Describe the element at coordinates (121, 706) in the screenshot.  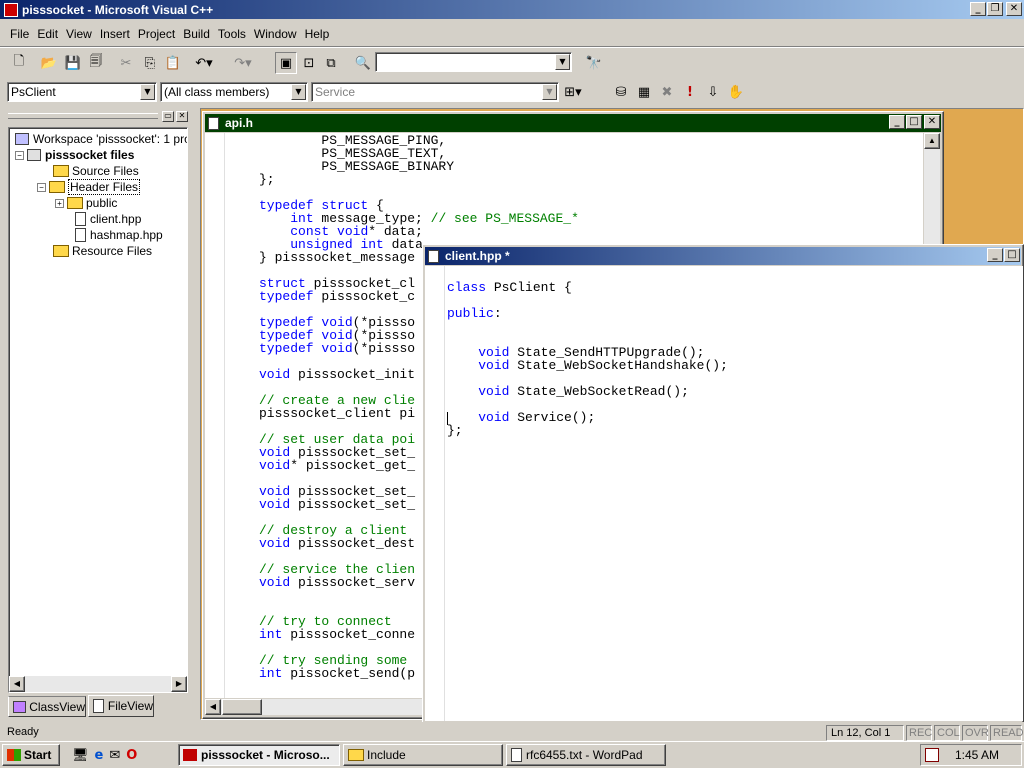
I see `tab-fileview: FileView` at that location.